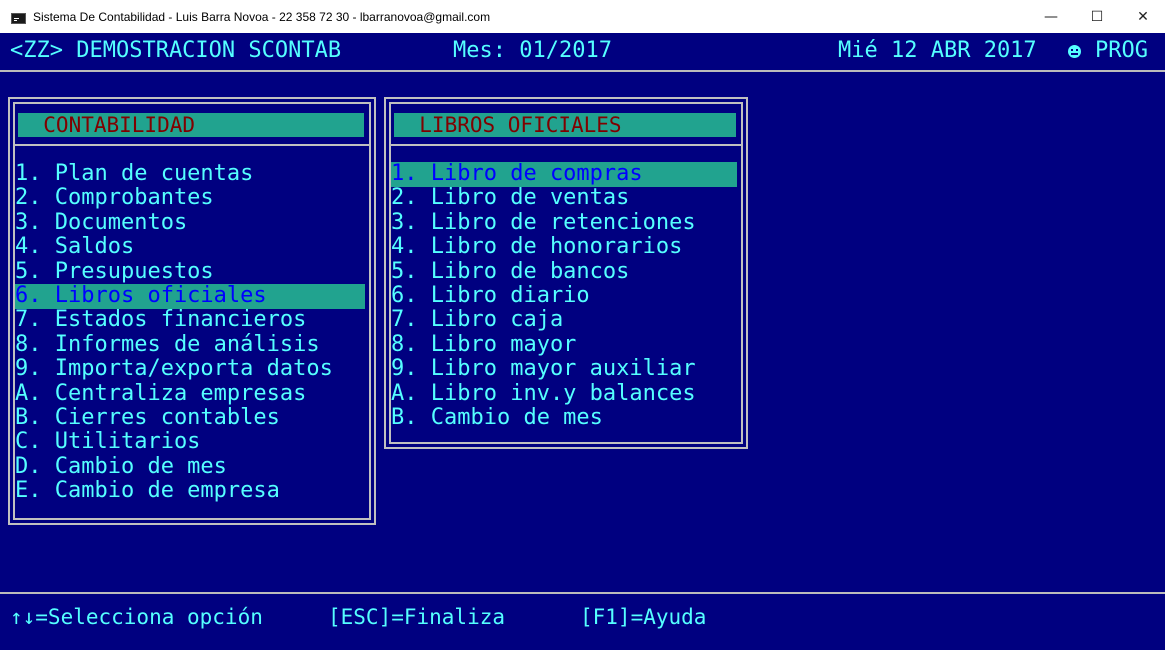  What do you see at coordinates (564, 369) in the screenshot?
I see `menu-item: 9. Libro mayor auxiliar` at bounding box center [564, 369].